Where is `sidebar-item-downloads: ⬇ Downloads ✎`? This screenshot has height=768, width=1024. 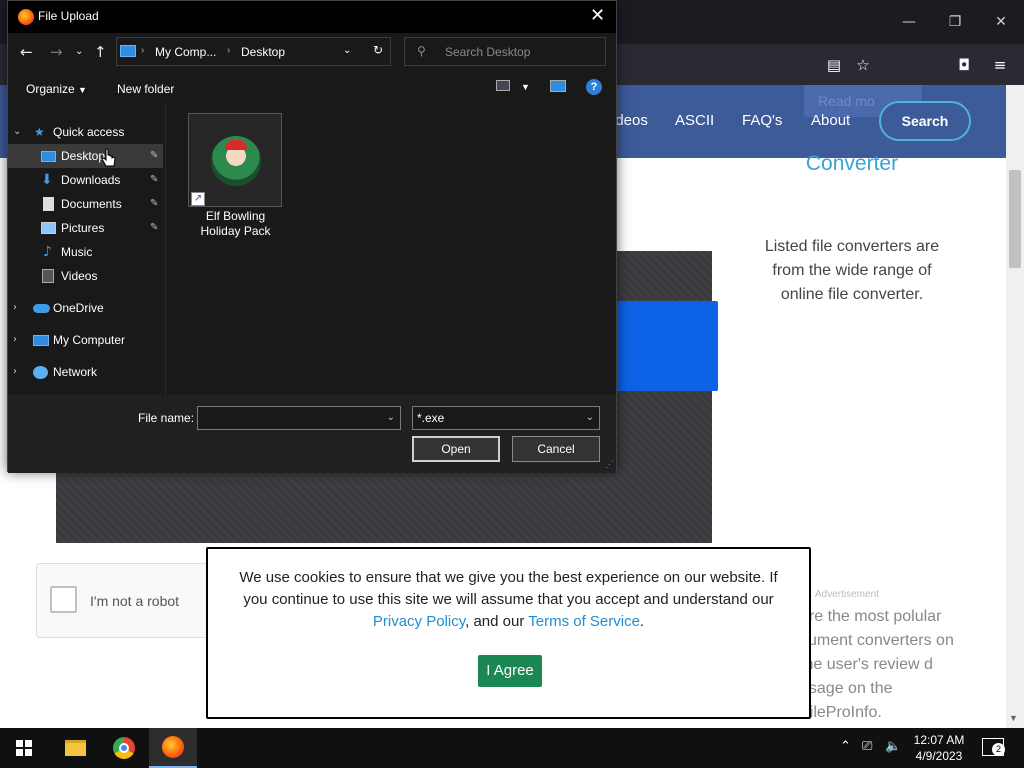 sidebar-item-downloads: ⬇ Downloads ✎ is located at coordinates (85, 180).